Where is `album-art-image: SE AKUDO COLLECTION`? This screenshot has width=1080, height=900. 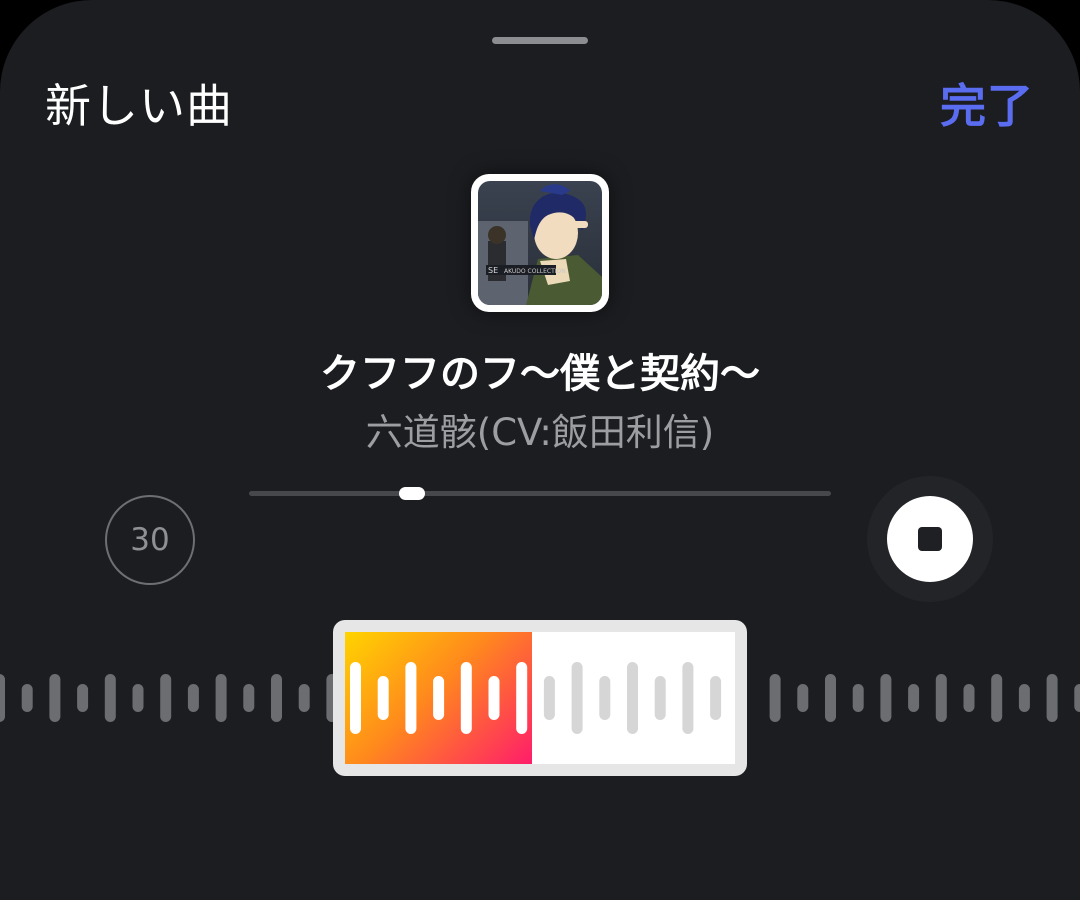
album-art-image: SE AKUDO COLLECTION is located at coordinates (540, 243).